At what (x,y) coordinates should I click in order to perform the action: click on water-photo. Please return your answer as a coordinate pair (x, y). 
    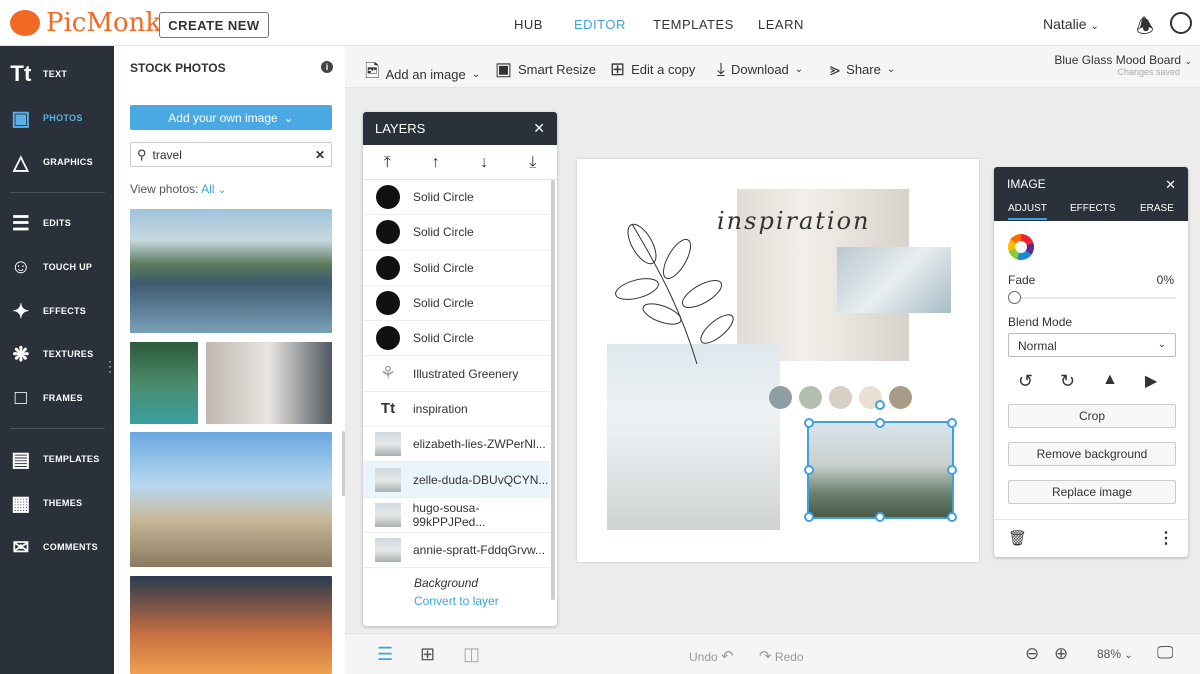
    Looking at the image, I should click on (894, 280).